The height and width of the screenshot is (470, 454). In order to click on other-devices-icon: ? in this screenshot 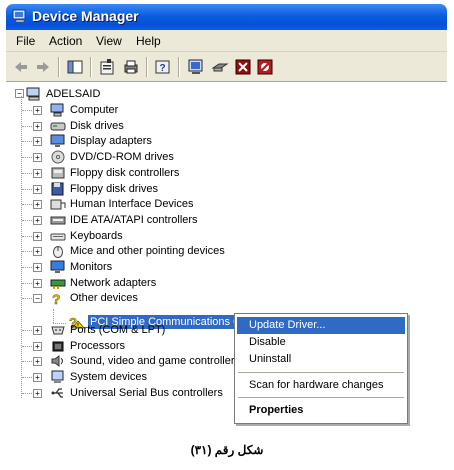, I will do `click(56, 298)`.